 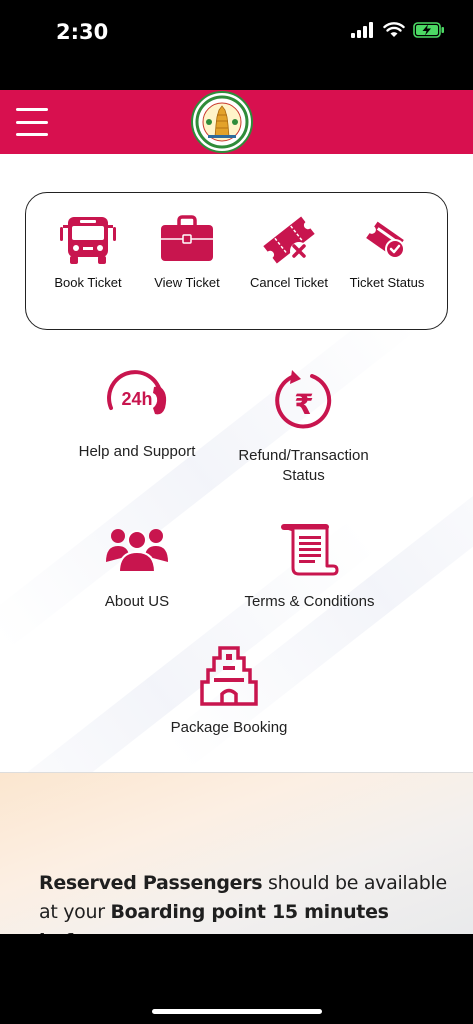 I want to click on status-icons, so click(x=398, y=30).